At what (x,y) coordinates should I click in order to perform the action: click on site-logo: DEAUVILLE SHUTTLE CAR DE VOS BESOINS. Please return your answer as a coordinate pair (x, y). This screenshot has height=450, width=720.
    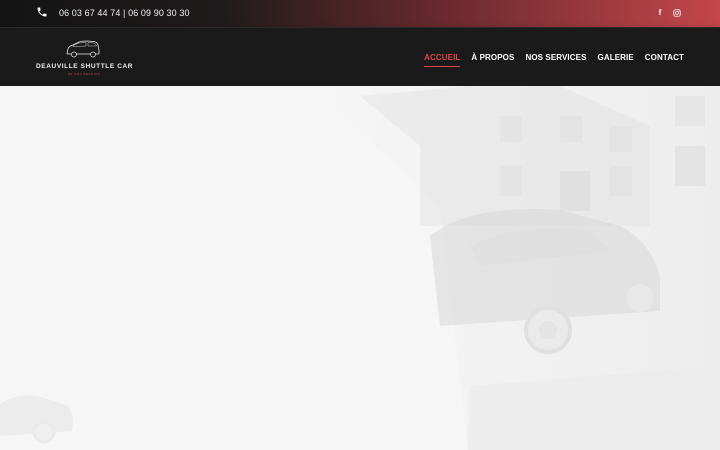
    Looking at the image, I should click on (85, 58).